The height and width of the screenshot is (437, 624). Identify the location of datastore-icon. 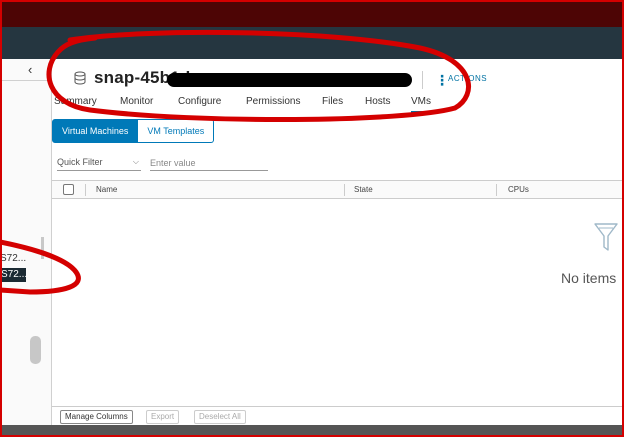
(80, 78).